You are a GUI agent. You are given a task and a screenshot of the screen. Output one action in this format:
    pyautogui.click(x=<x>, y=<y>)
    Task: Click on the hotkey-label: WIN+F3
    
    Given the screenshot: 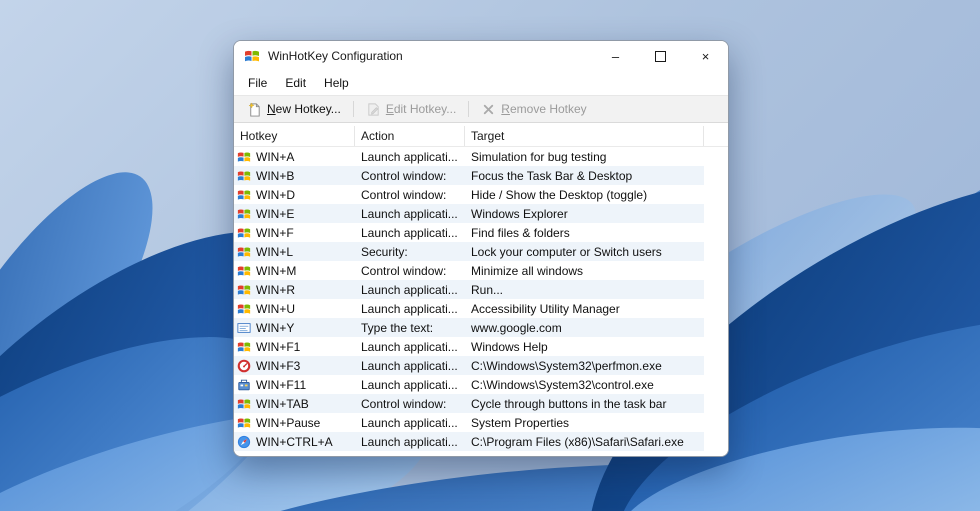 What is the action you would take?
    pyautogui.click(x=278, y=365)
    